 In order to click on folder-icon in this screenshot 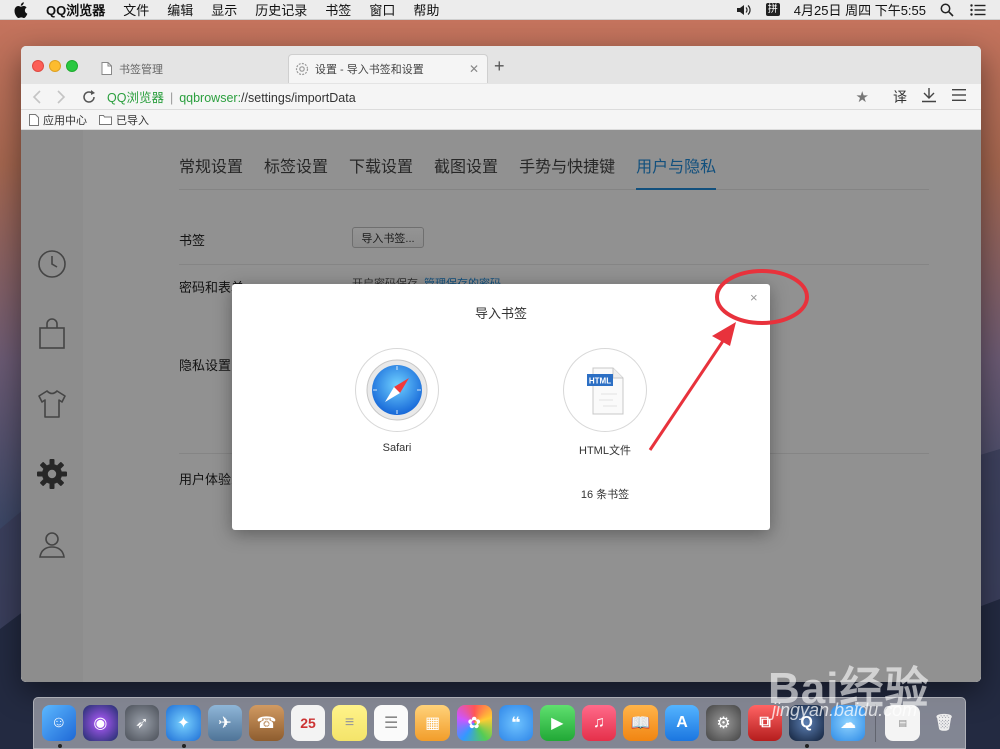, I will do `click(105, 120)`.